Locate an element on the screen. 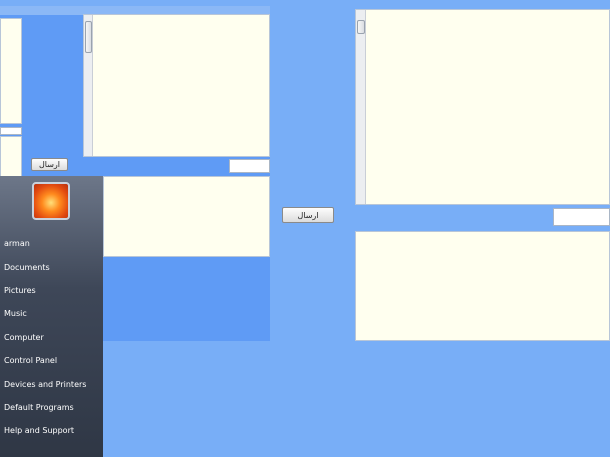  back-recipient-input is located at coordinates (249, 166).